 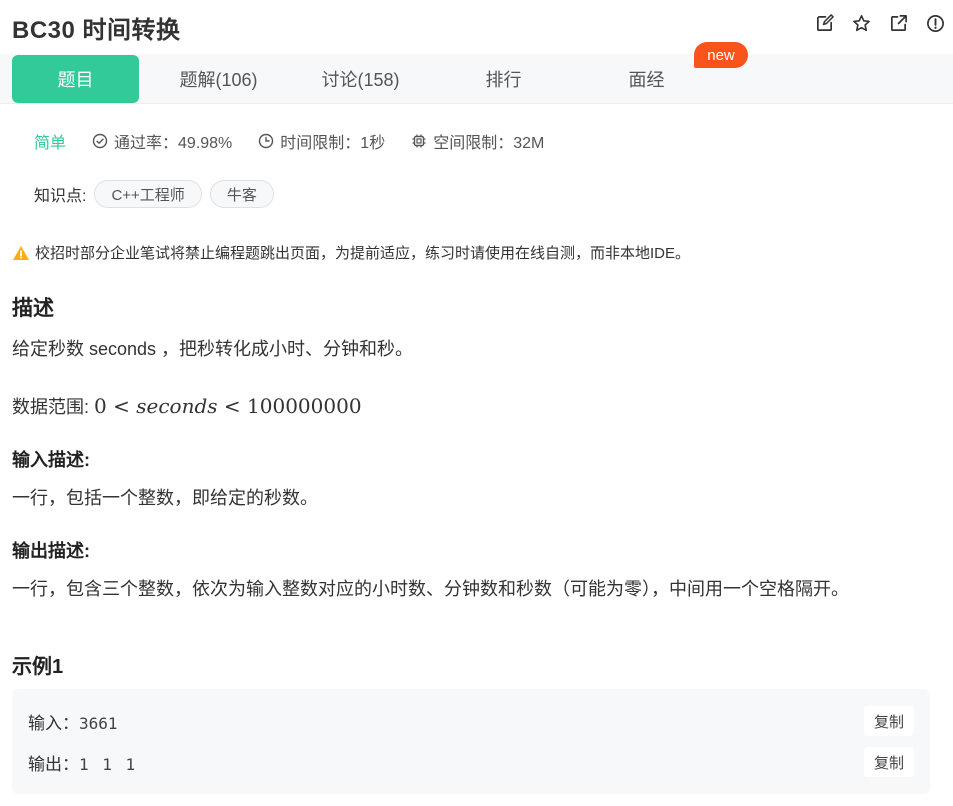 What do you see at coordinates (100, 141) in the screenshot?
I see `check-circle-icon` at bounding box center [100, 141].